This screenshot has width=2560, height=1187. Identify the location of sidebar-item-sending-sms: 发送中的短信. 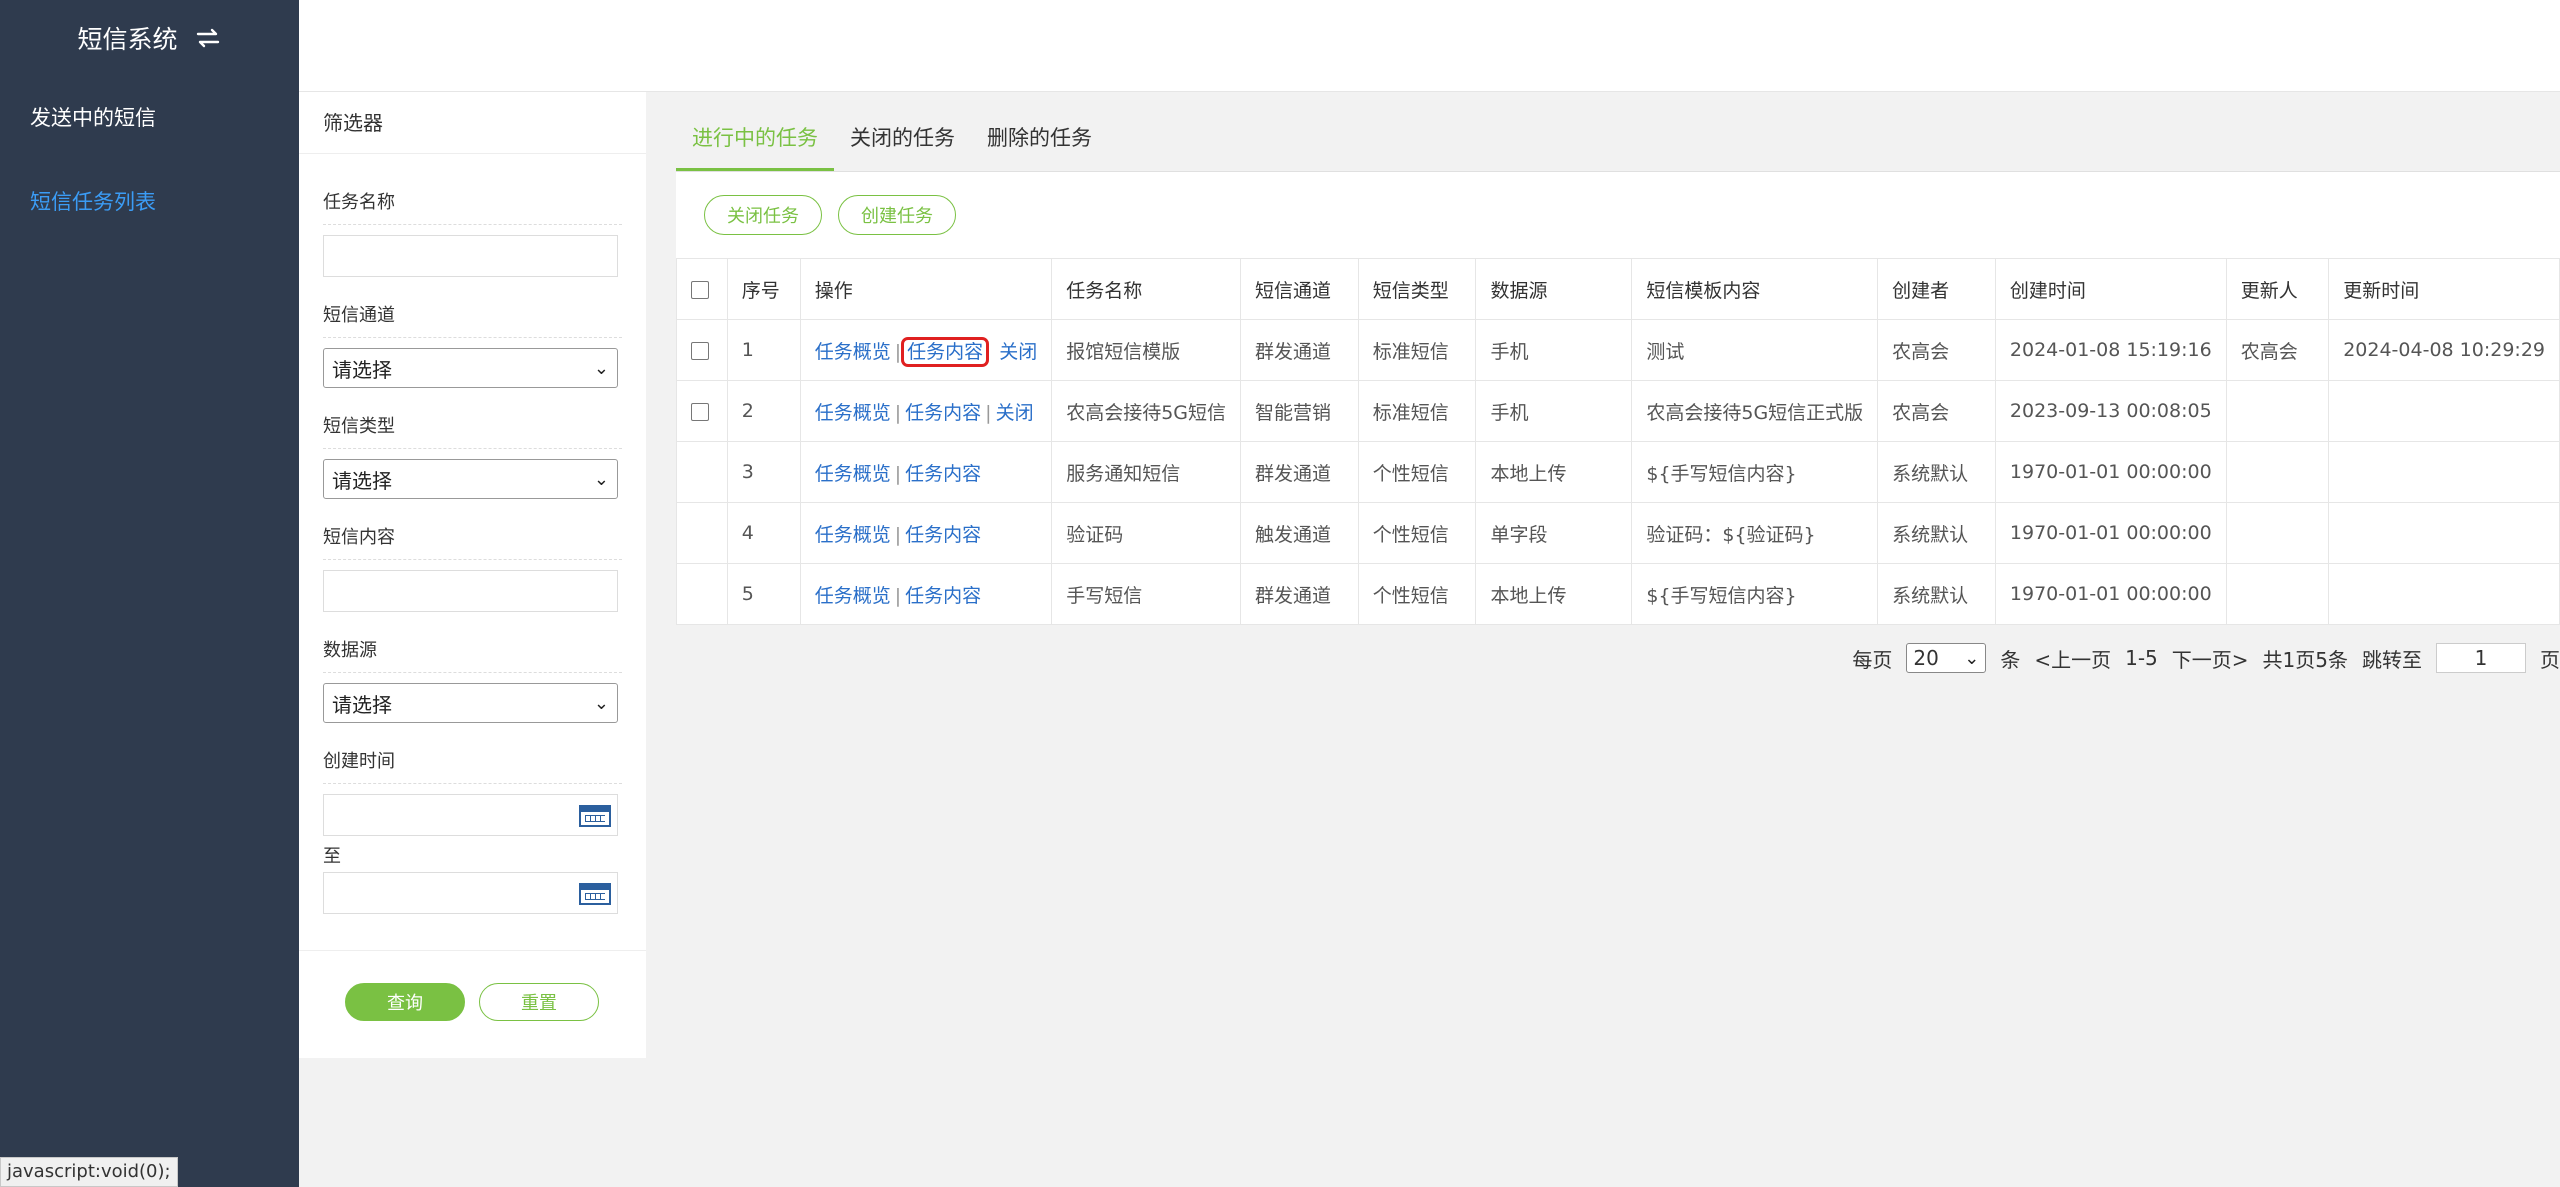
(149, 118).